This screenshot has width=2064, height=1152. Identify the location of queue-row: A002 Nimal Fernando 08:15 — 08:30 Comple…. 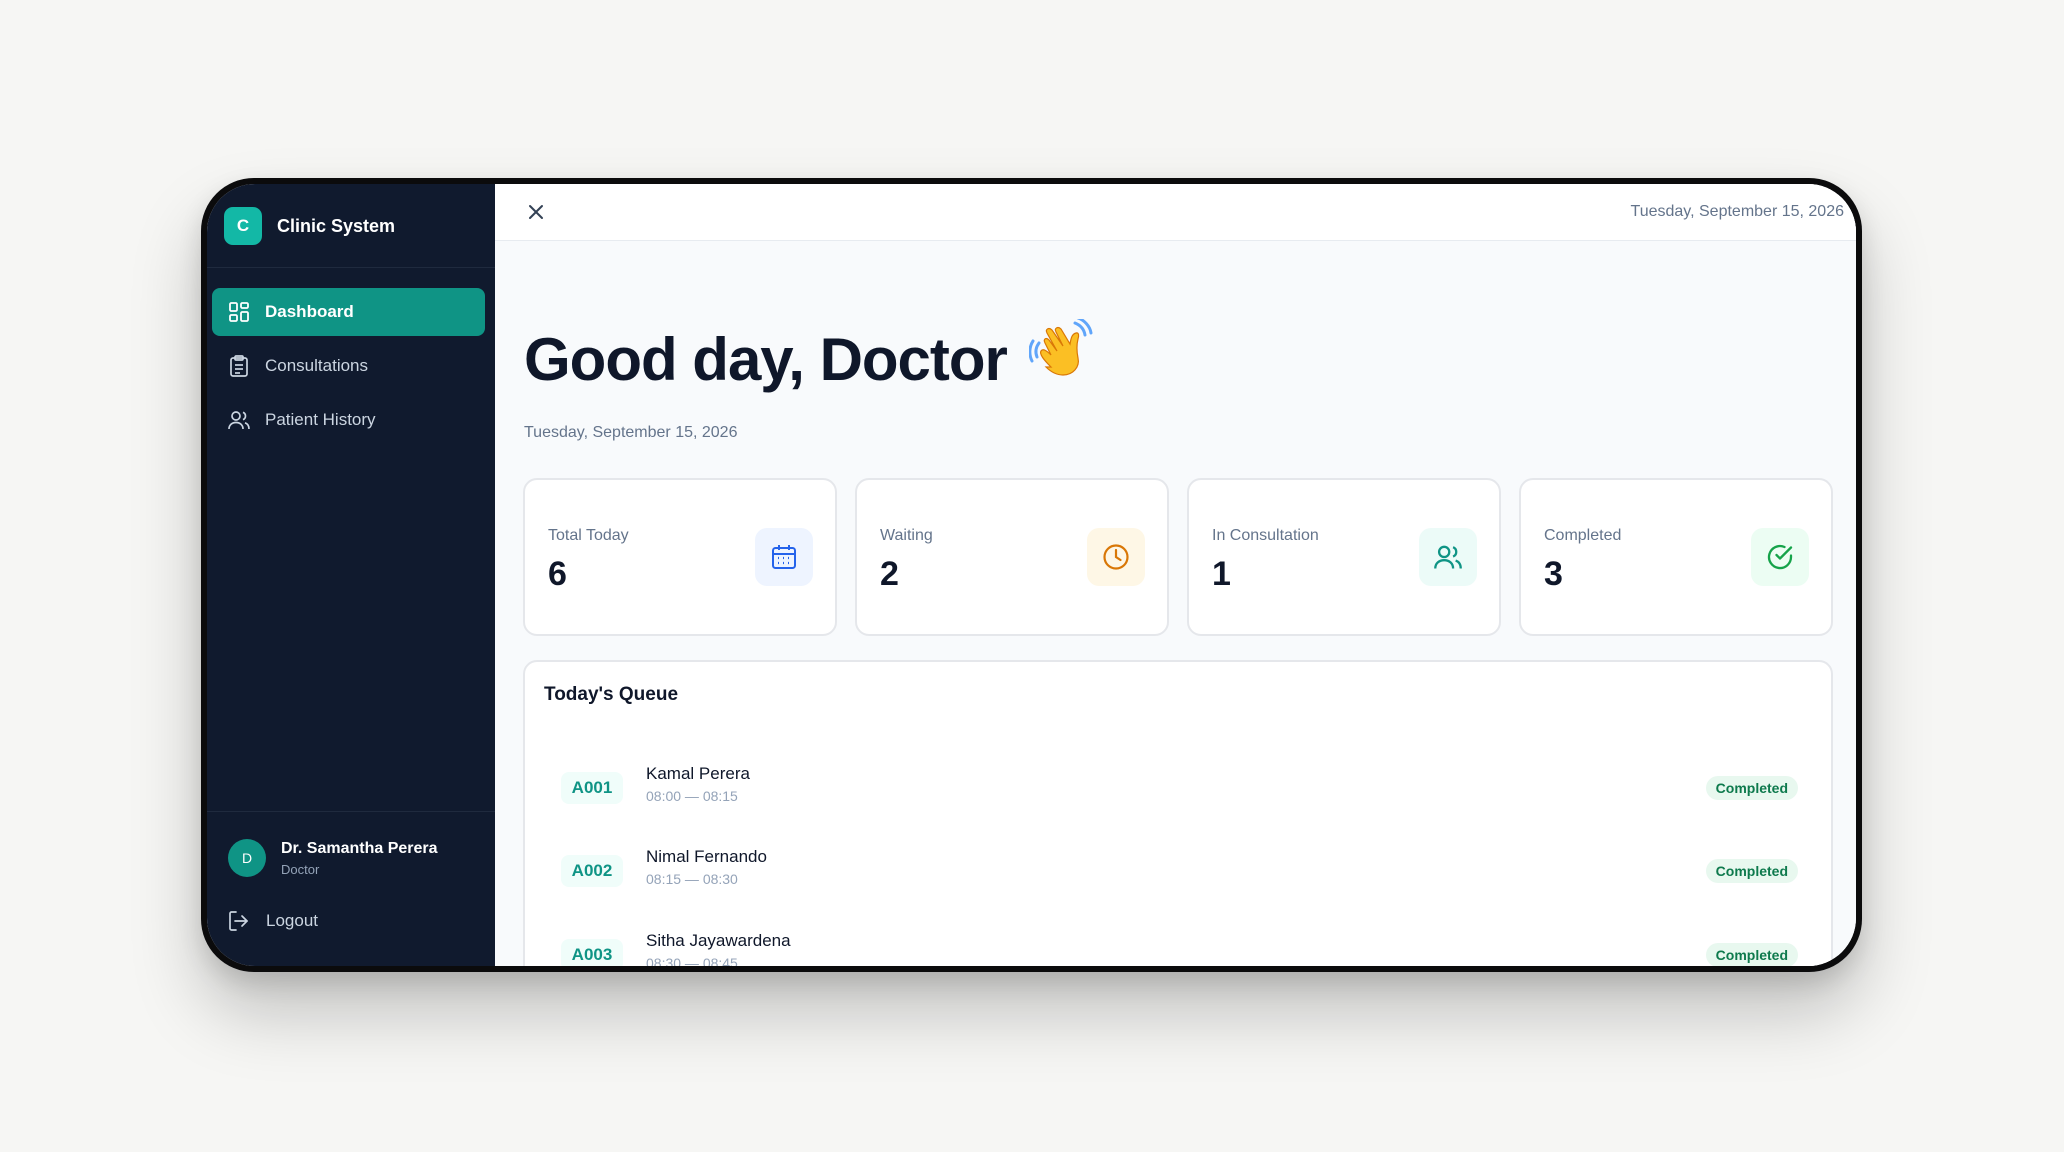
(1178, 875).